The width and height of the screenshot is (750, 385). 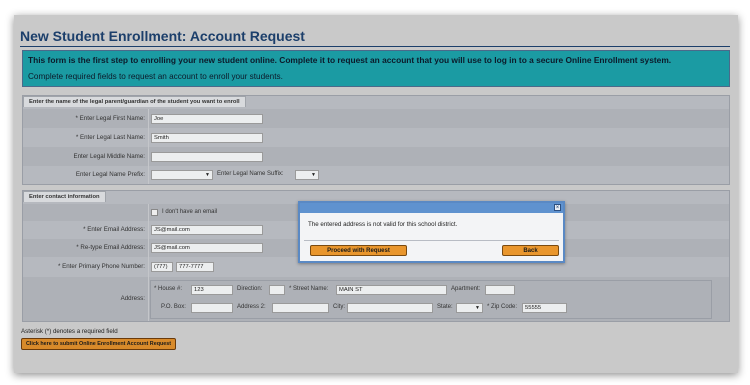 What do you see at coordinates (190, 212) in the screenshot?
I see `no-email-label: I don't have an email` at bounding box center [190, 212].